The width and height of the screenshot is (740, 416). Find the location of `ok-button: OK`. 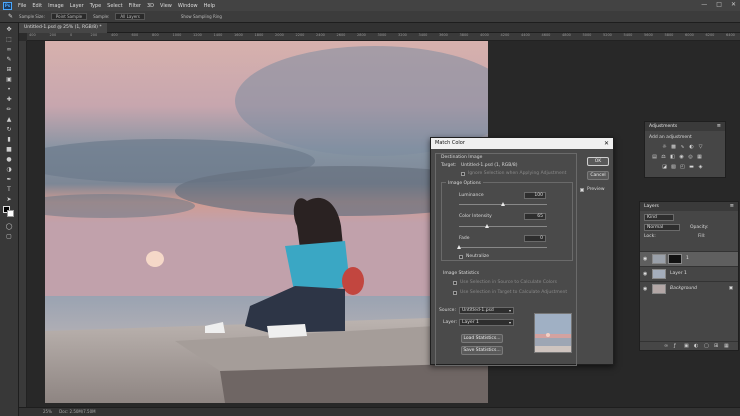

ok-button: OK is located at coordinates (598, 161).